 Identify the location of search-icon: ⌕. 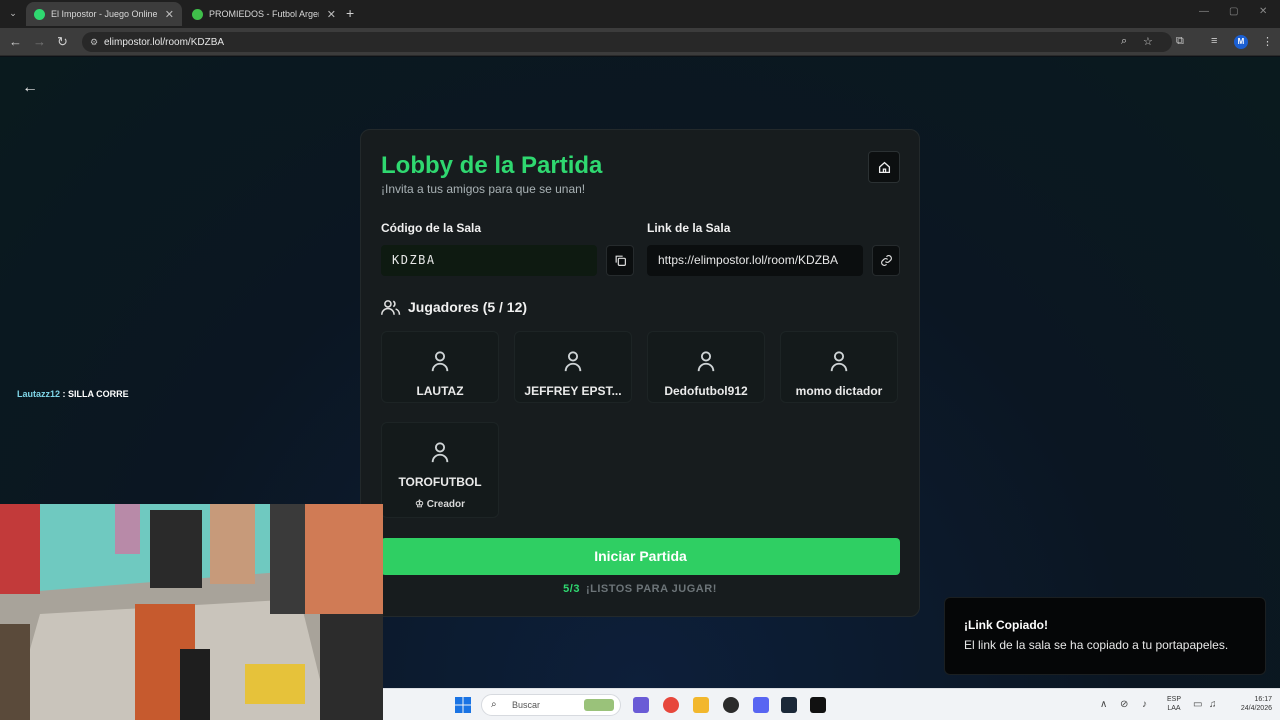
(494, 704).